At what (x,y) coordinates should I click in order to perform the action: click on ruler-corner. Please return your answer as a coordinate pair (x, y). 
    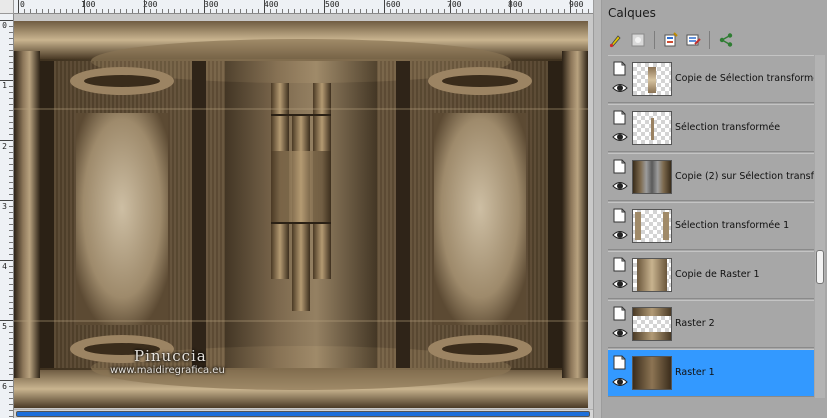
    Looking at the image, I should click on (7, 7).